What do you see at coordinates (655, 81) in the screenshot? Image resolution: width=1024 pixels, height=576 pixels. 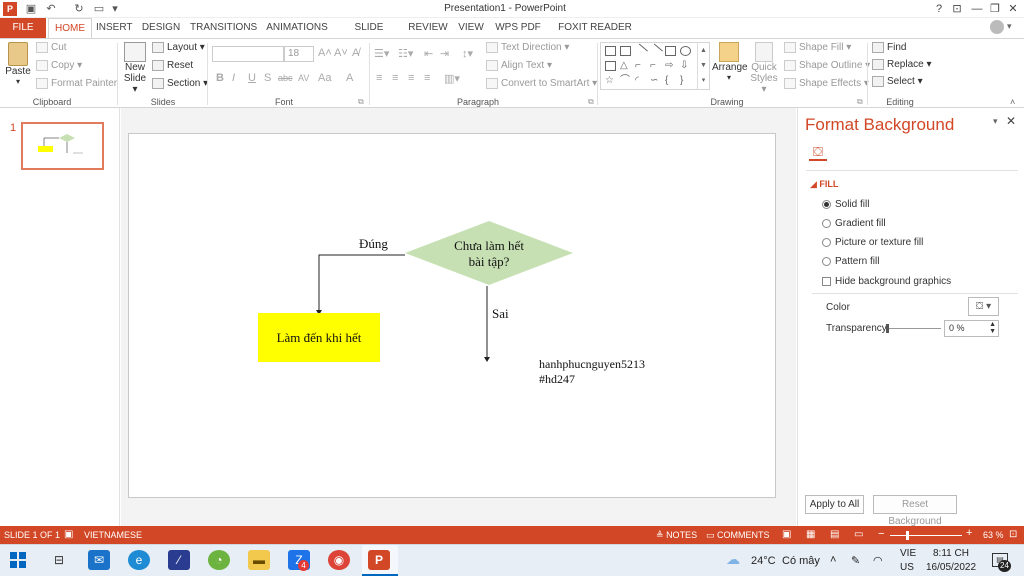 I see `curve-shape-icon: ∽` at bounding box center [655, 81].